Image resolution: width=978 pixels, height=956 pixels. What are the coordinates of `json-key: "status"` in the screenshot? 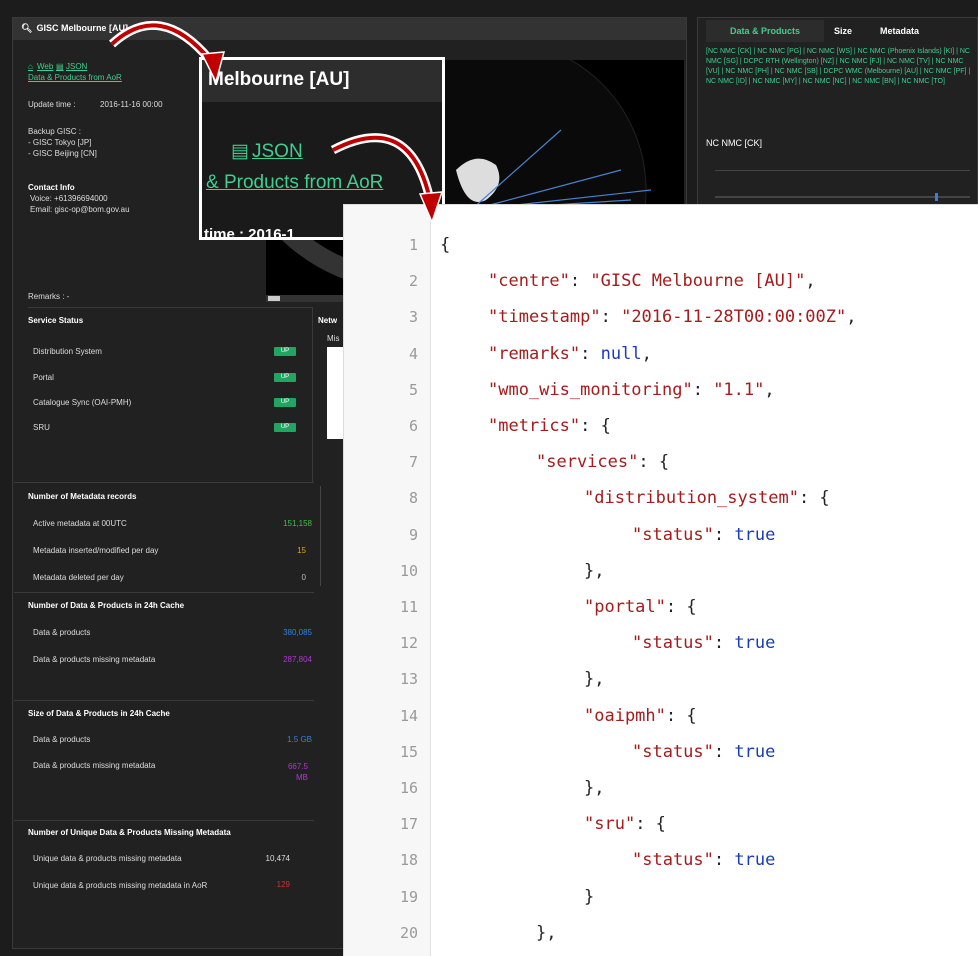 It's located at (673, 751).